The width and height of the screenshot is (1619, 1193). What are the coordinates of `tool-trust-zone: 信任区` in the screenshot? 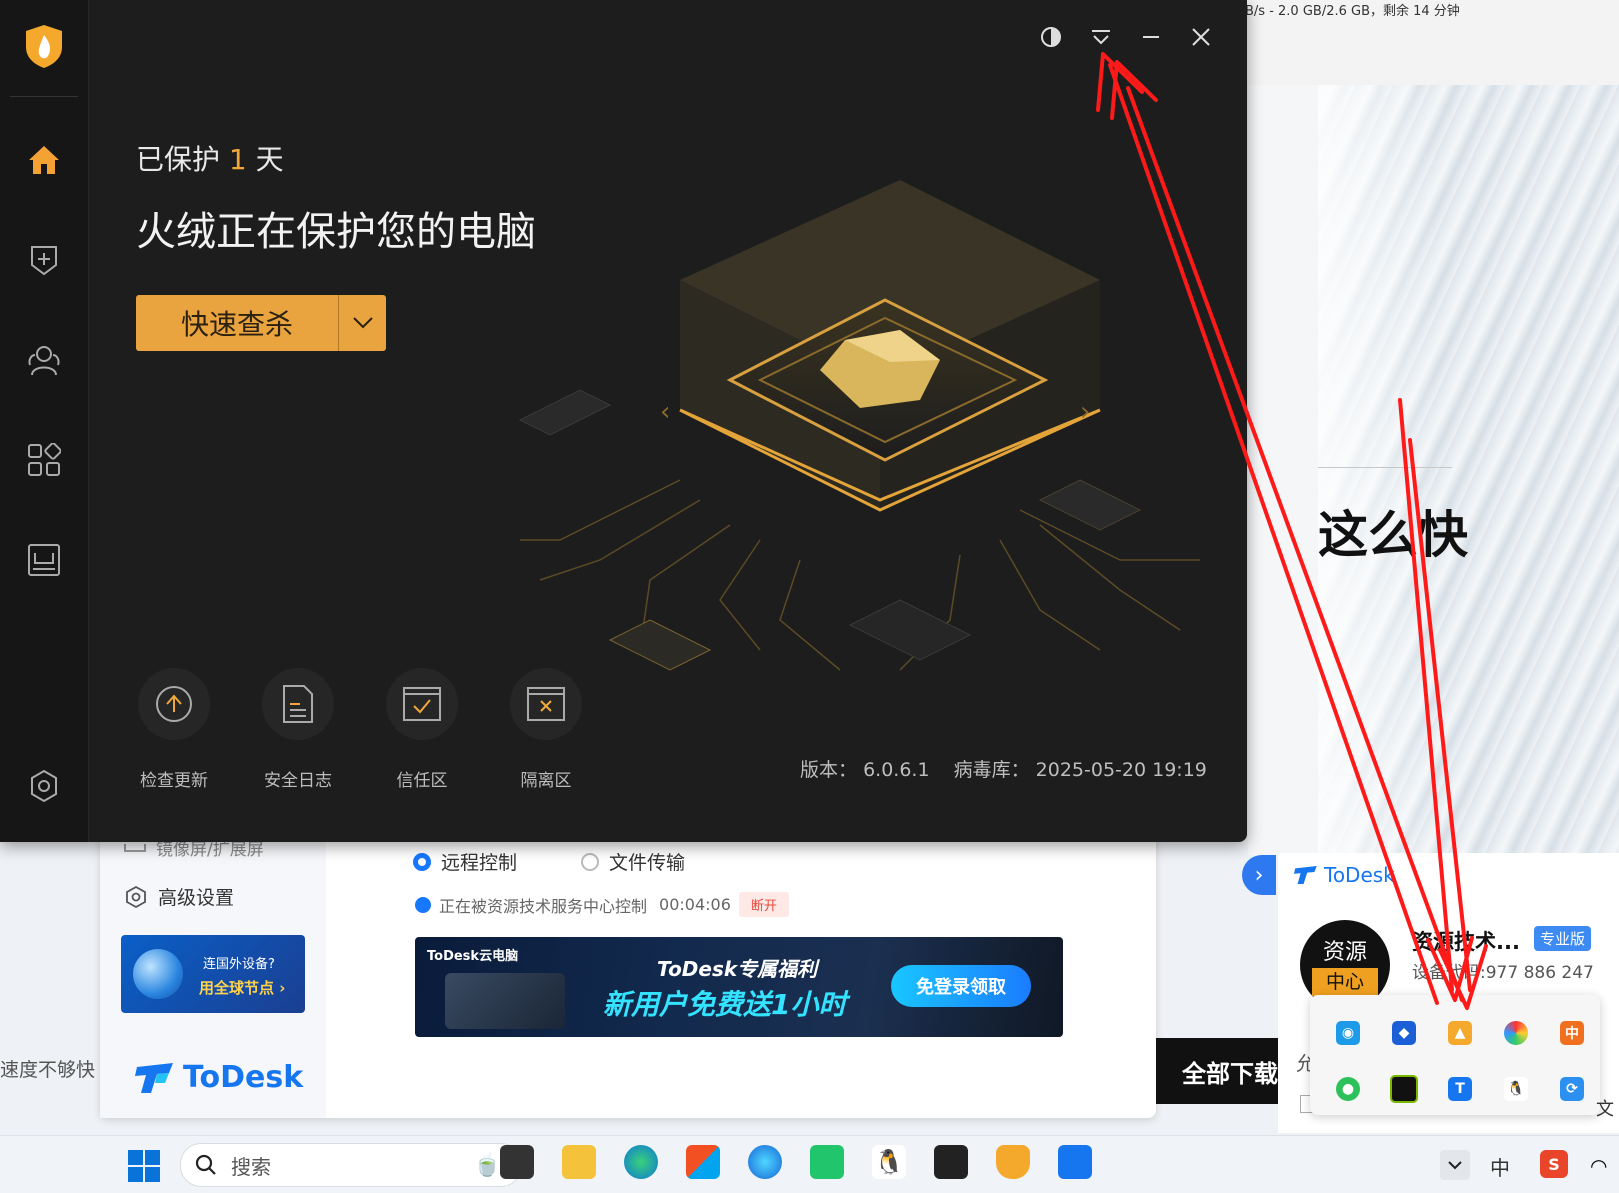 It's located at (422, 729).